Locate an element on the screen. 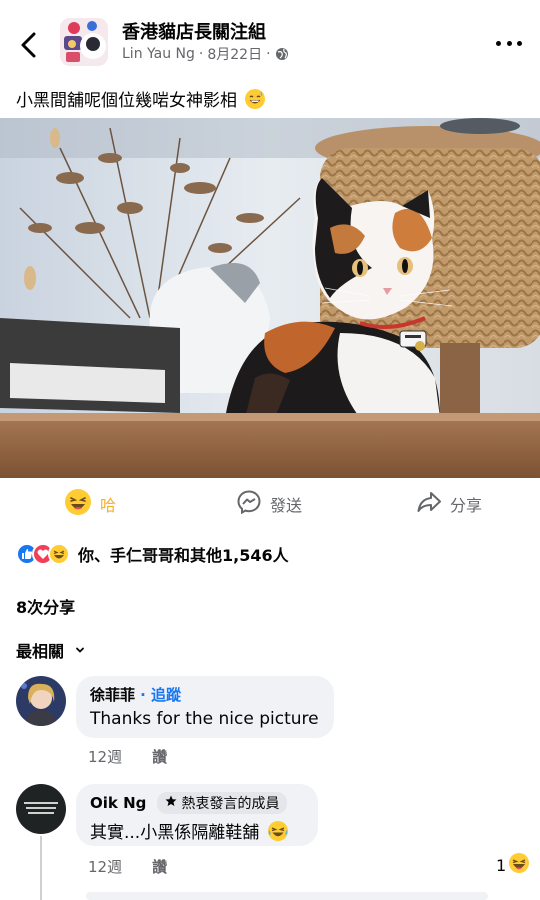 The width and height of the screenshot is (540, 900). haha-reaction-button: 哈 is located at coordinates (90, 504).